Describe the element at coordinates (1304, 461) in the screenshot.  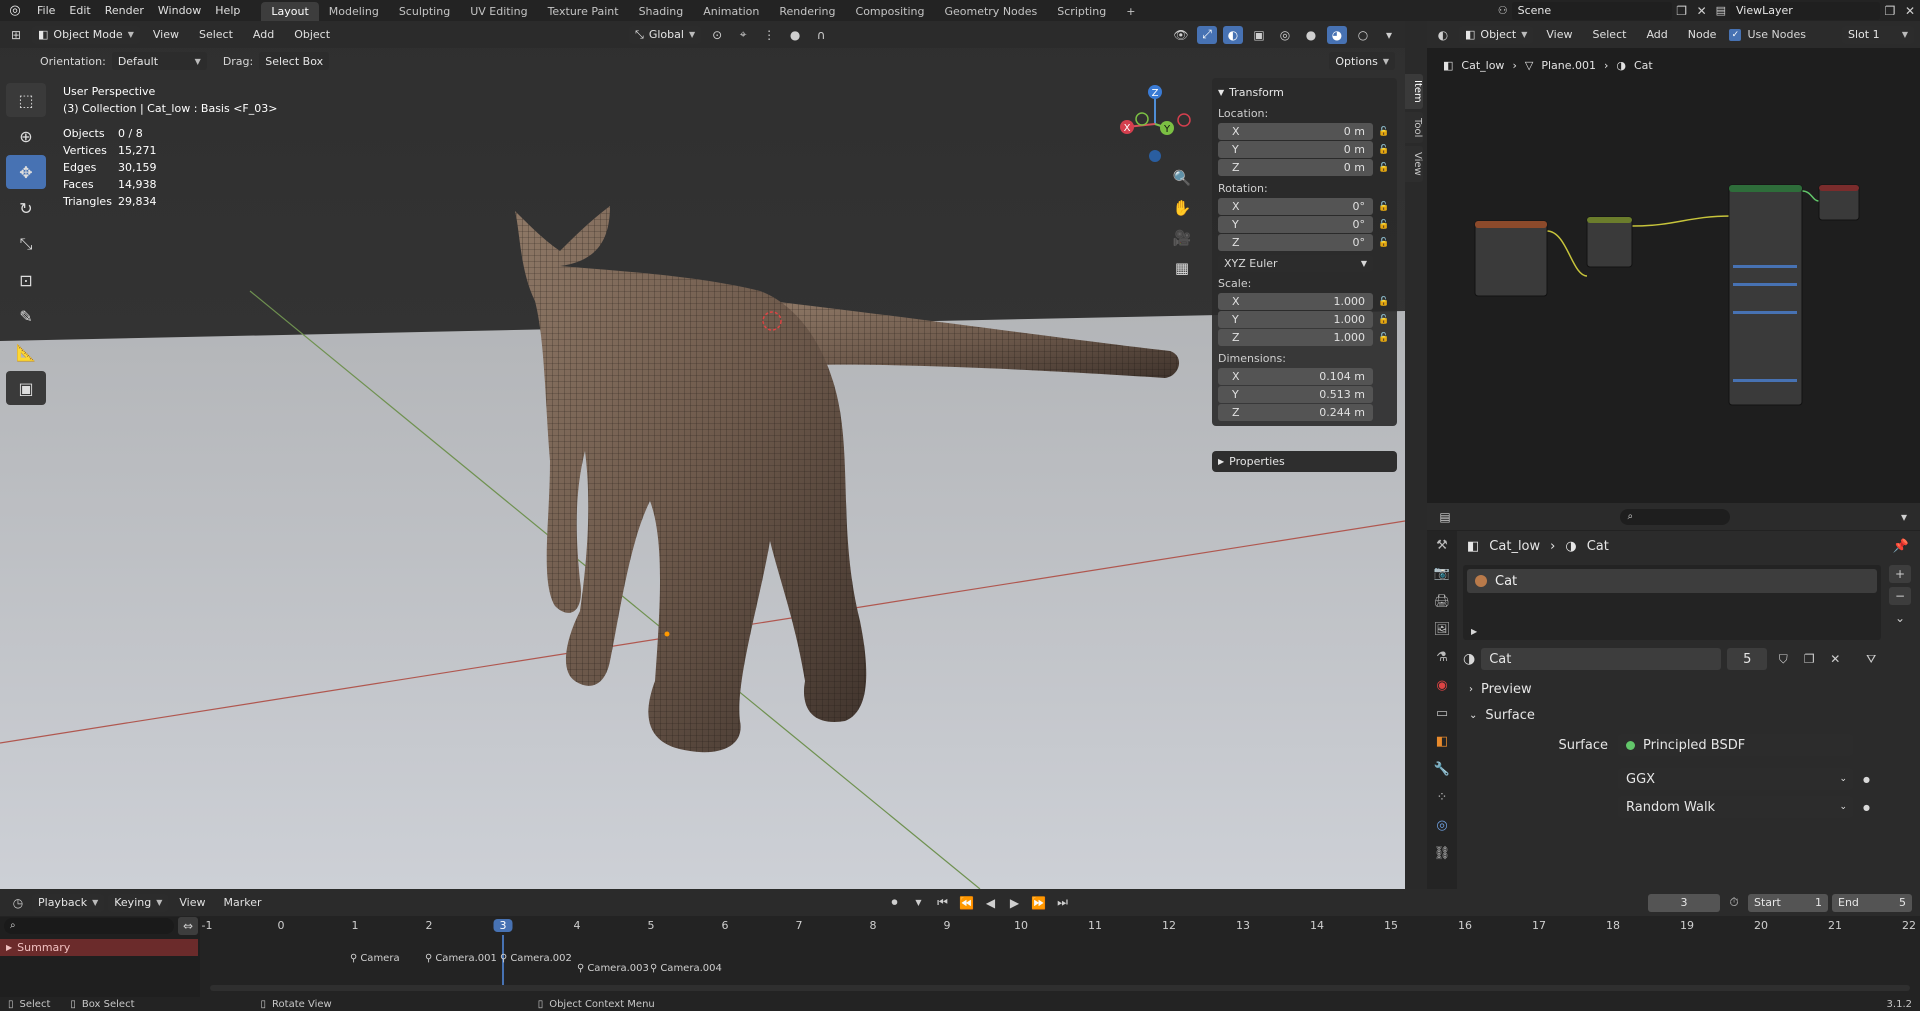
I see `properties-panel-header: ▶ Properties` at that location.